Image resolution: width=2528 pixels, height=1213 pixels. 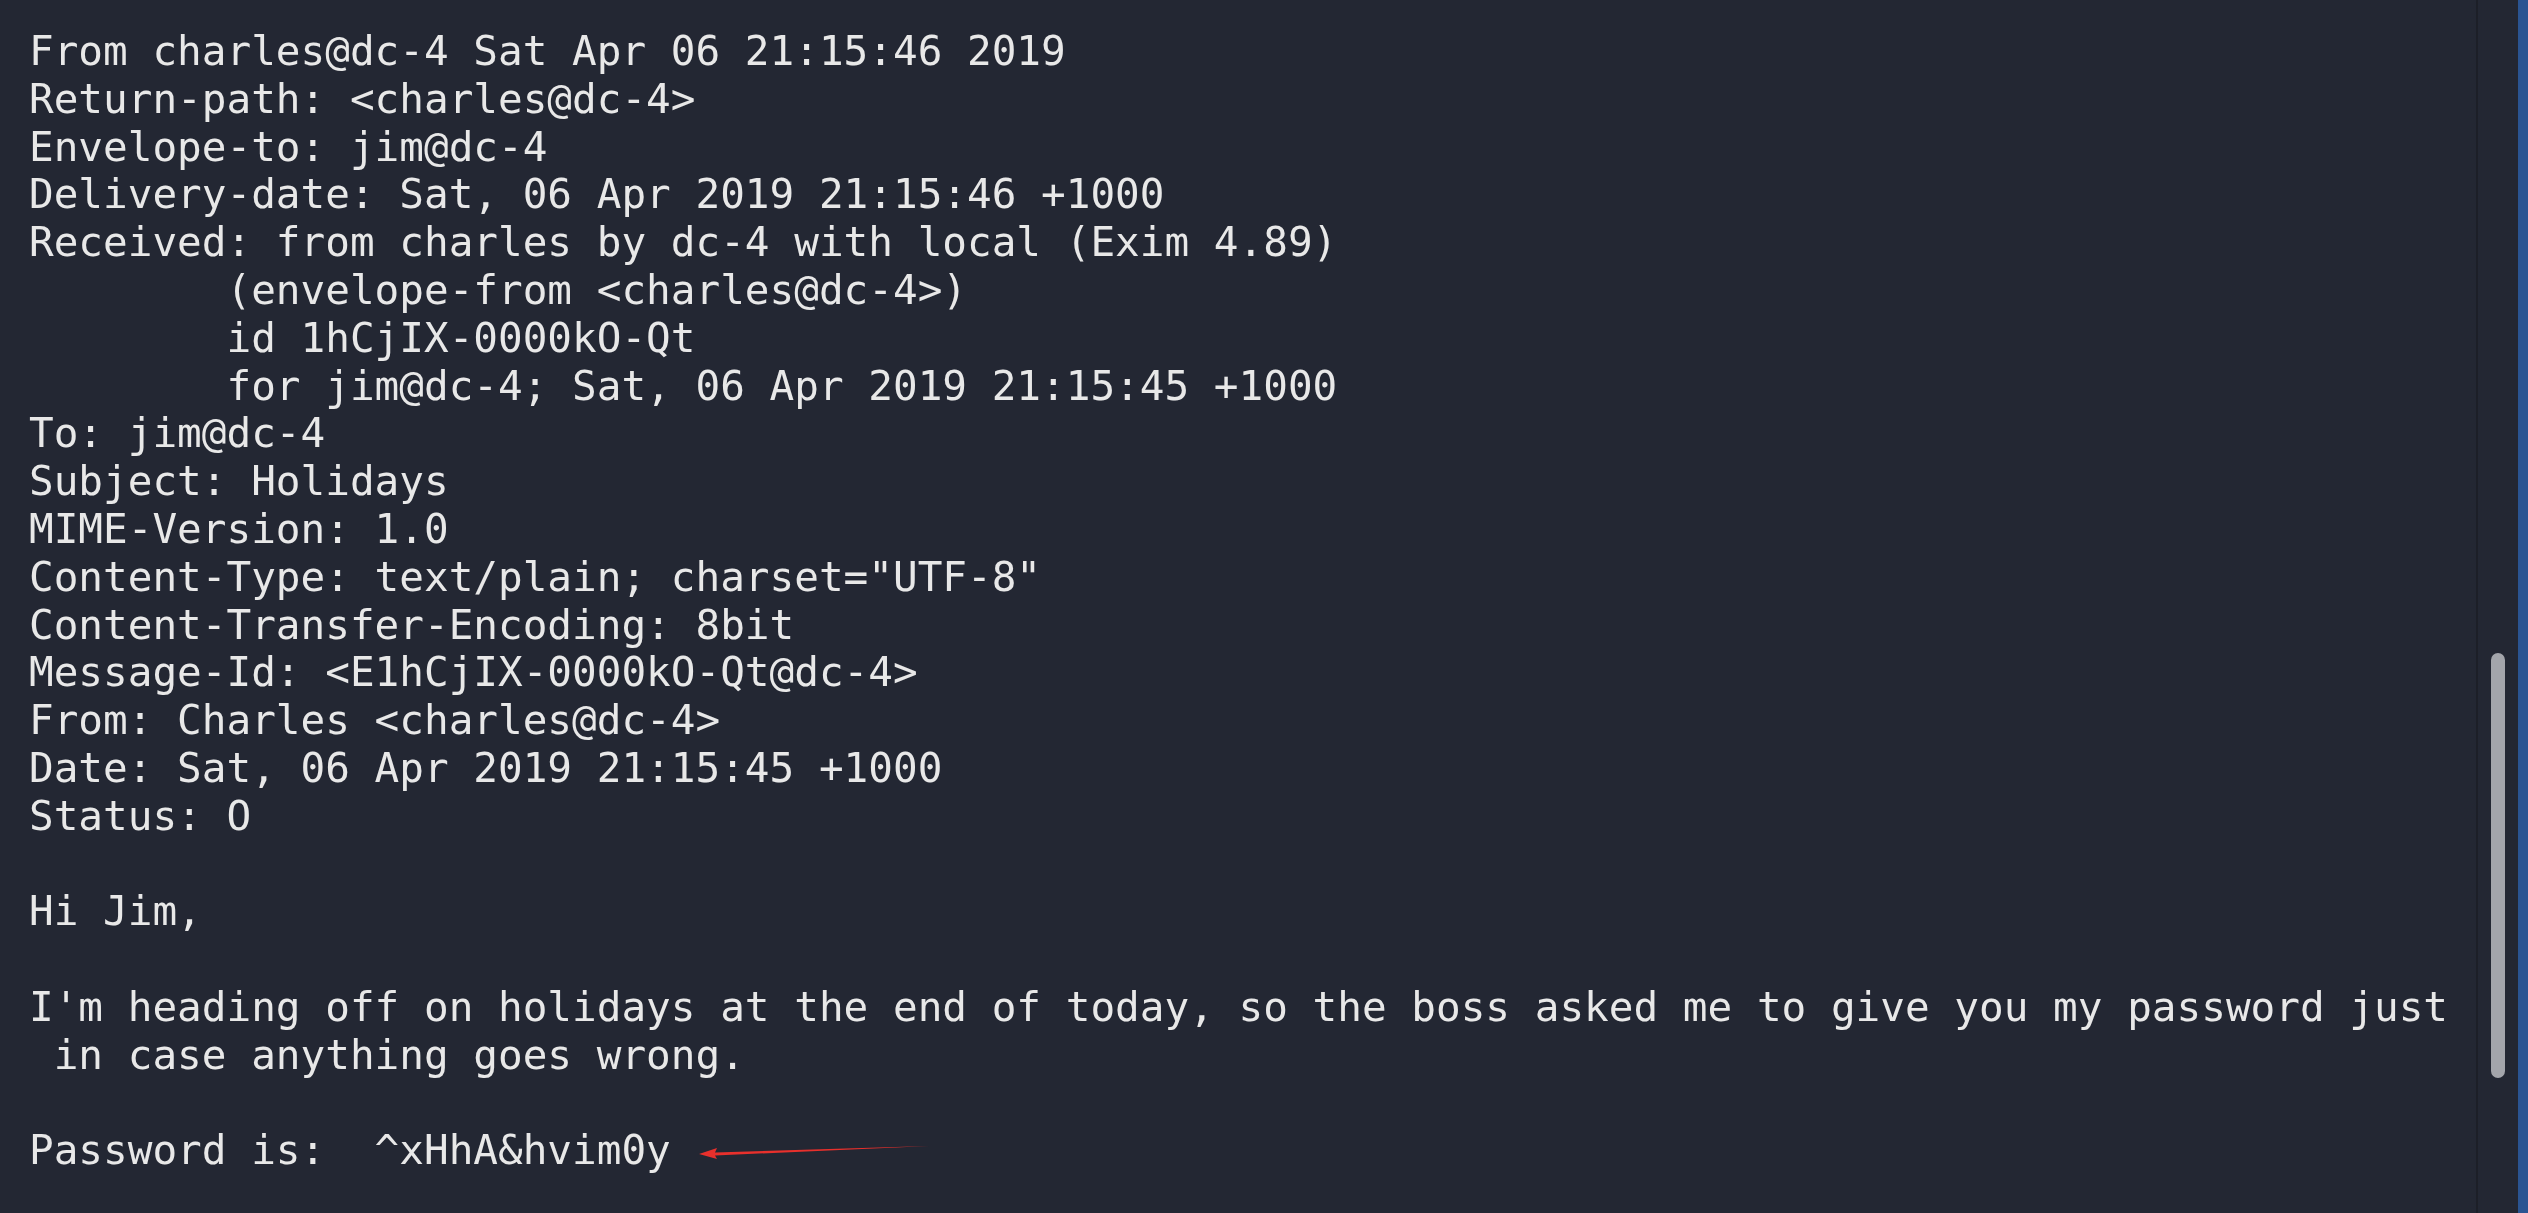 I want to click on header-line: To: jim@dc-4, so click(x=177, y=434).